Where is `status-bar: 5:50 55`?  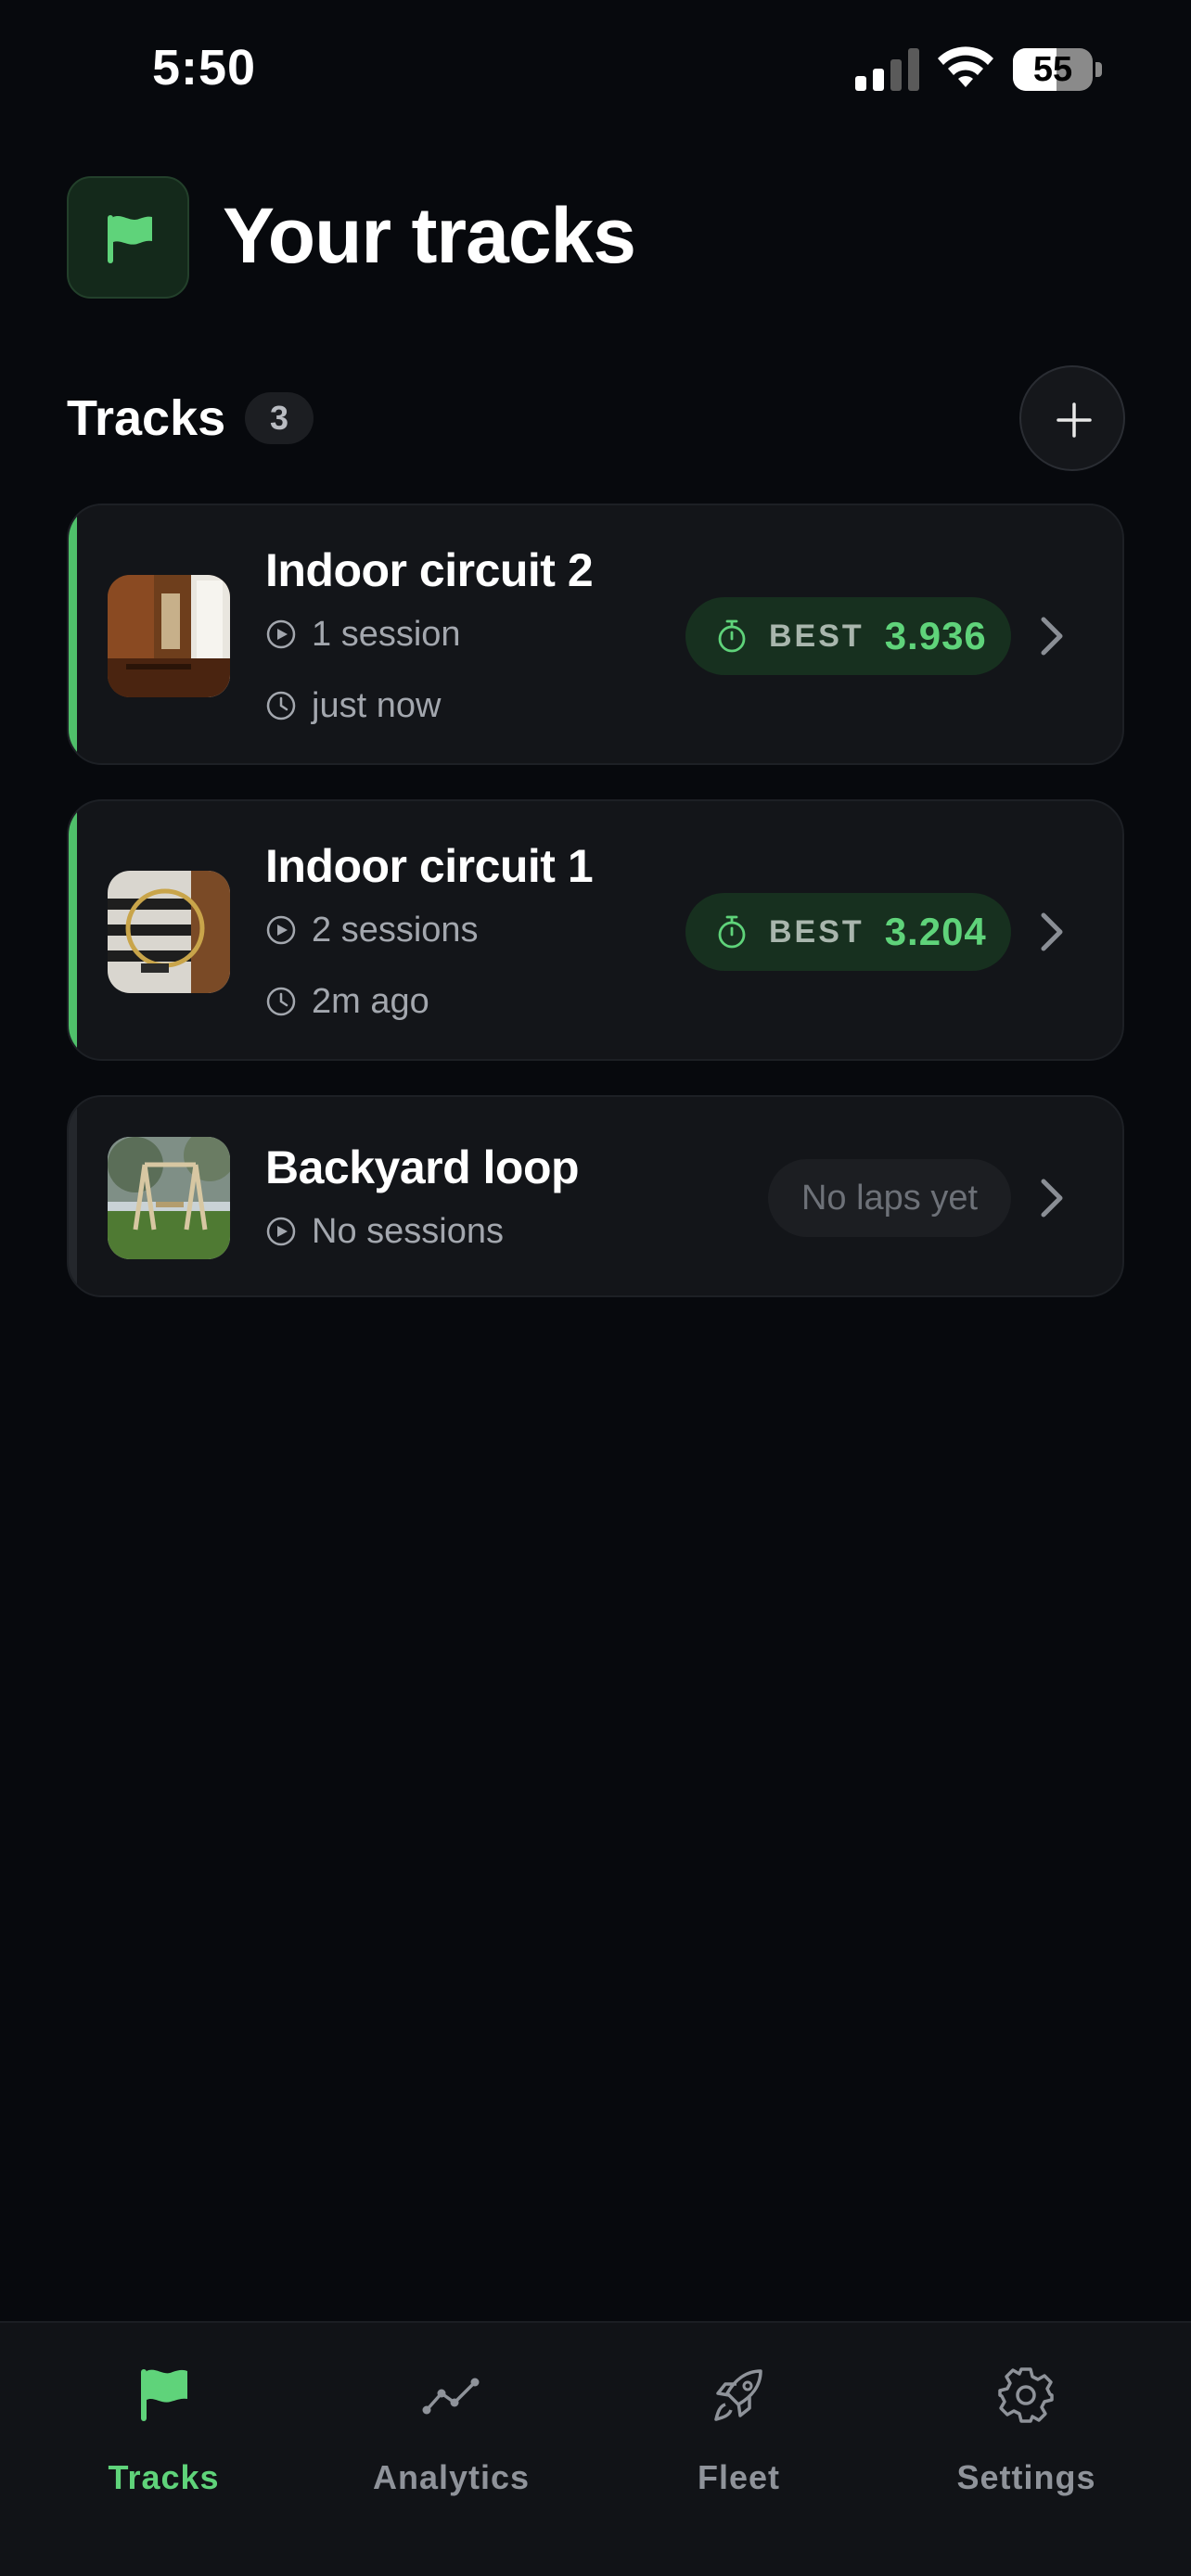
status-bar: 5:50 55 is located at coordinates (595, 69).